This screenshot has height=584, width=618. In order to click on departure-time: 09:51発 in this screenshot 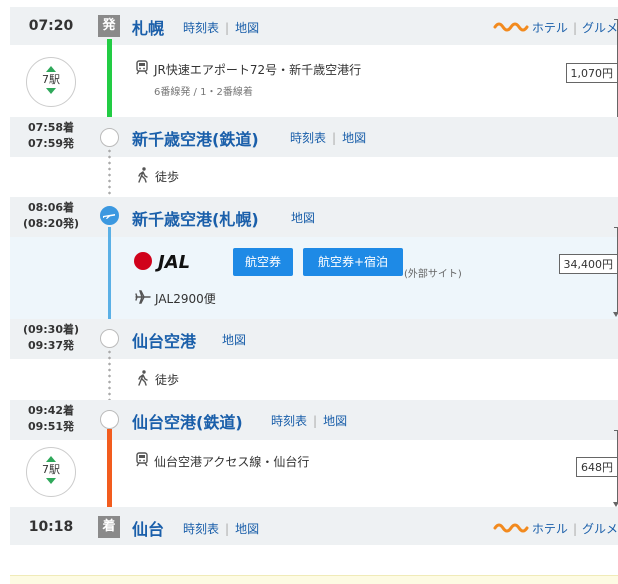, I will do `click(50, 426)`.